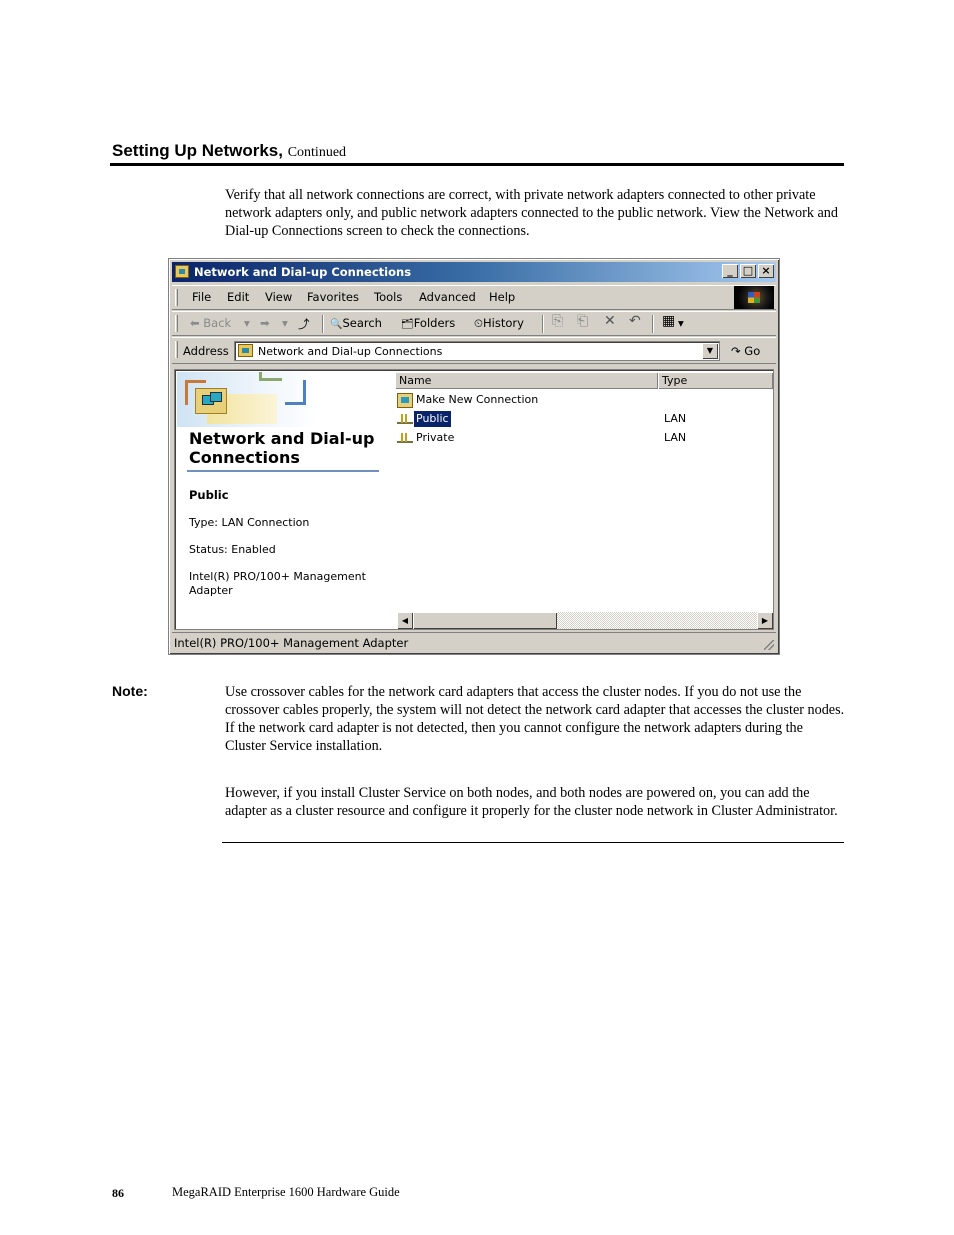 This screenshot has height=1235, width=954. What do you see at coordinates (503, 323) in the screenshot?
I see `history-label: History` at bounding box center [503, 323].